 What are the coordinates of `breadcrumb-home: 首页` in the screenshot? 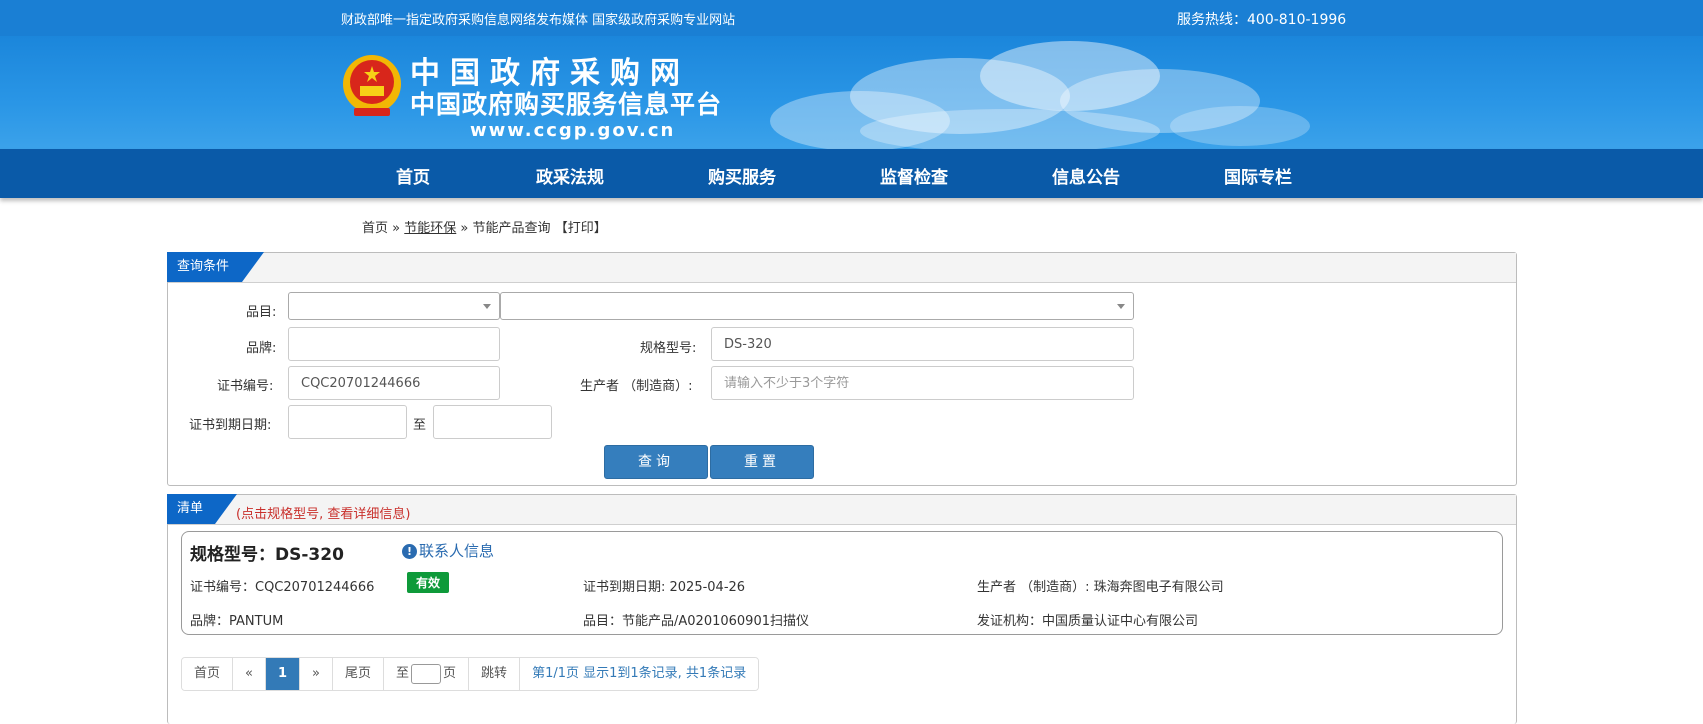 It's located at (375, 228).